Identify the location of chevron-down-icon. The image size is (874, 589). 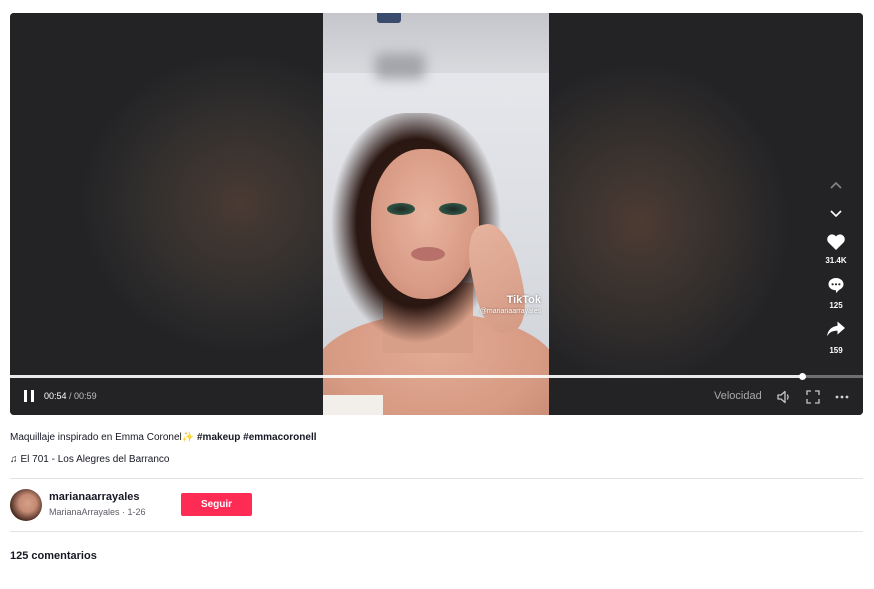
(836, 214).